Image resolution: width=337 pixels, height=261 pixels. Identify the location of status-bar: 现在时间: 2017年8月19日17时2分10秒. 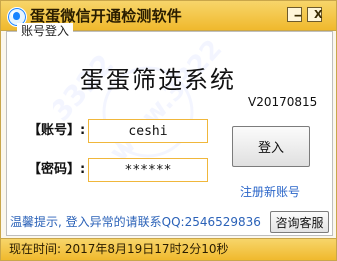
(168, 249).